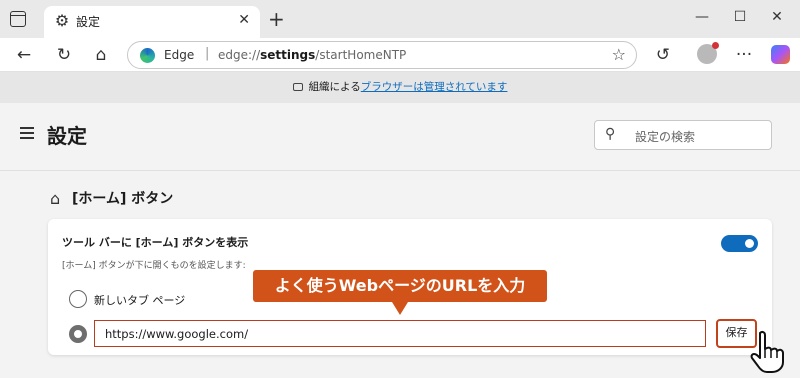  Describe the element at coordinates (276, 19) in the screenshot. I see `new-tab-button: +` at that location.